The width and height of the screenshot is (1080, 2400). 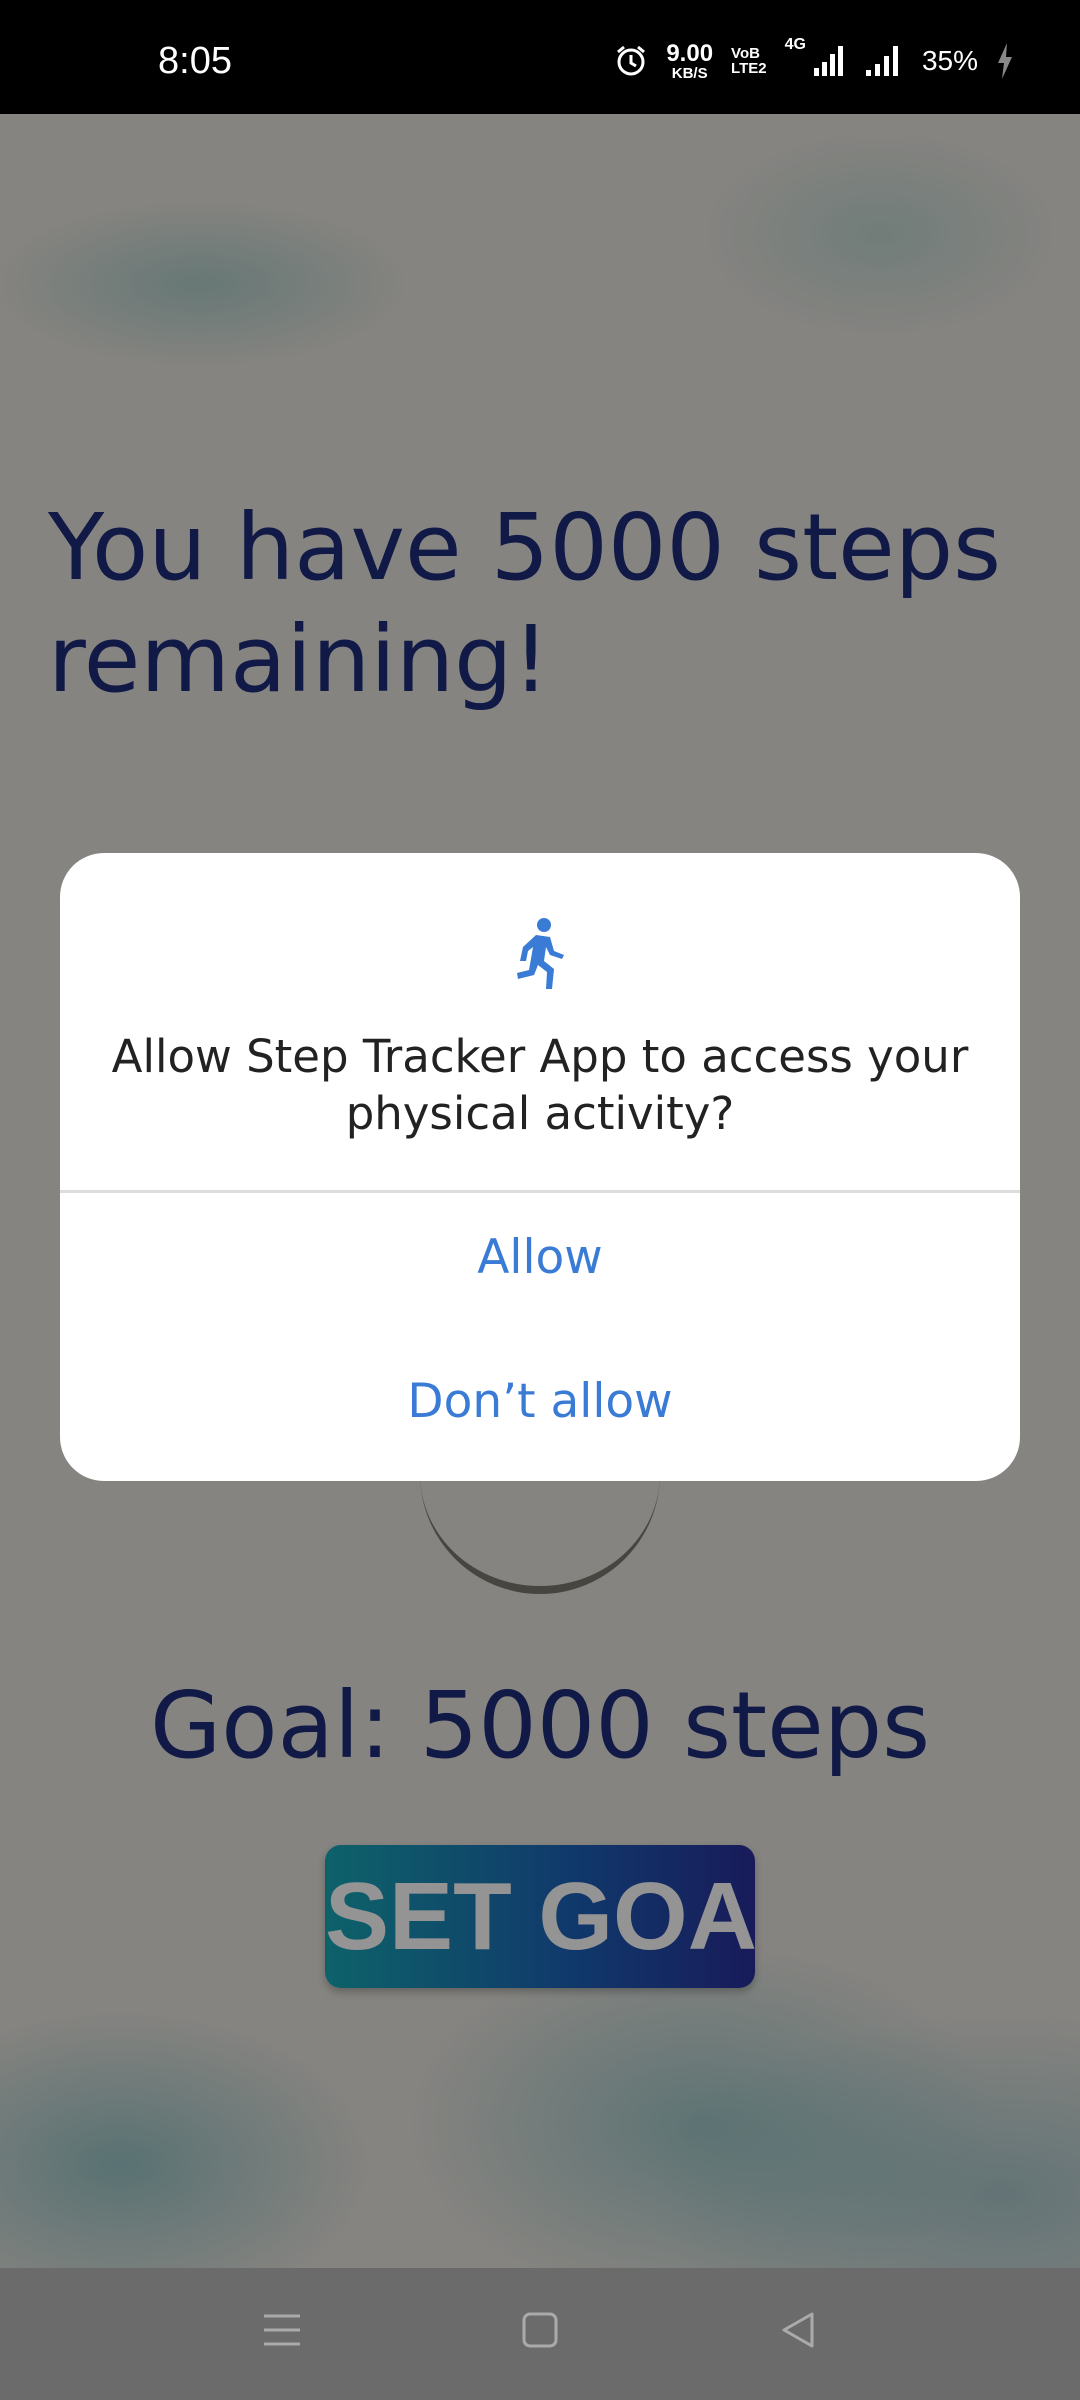 I want to click on allow-button: Allow, so click(x=540, y=1258).